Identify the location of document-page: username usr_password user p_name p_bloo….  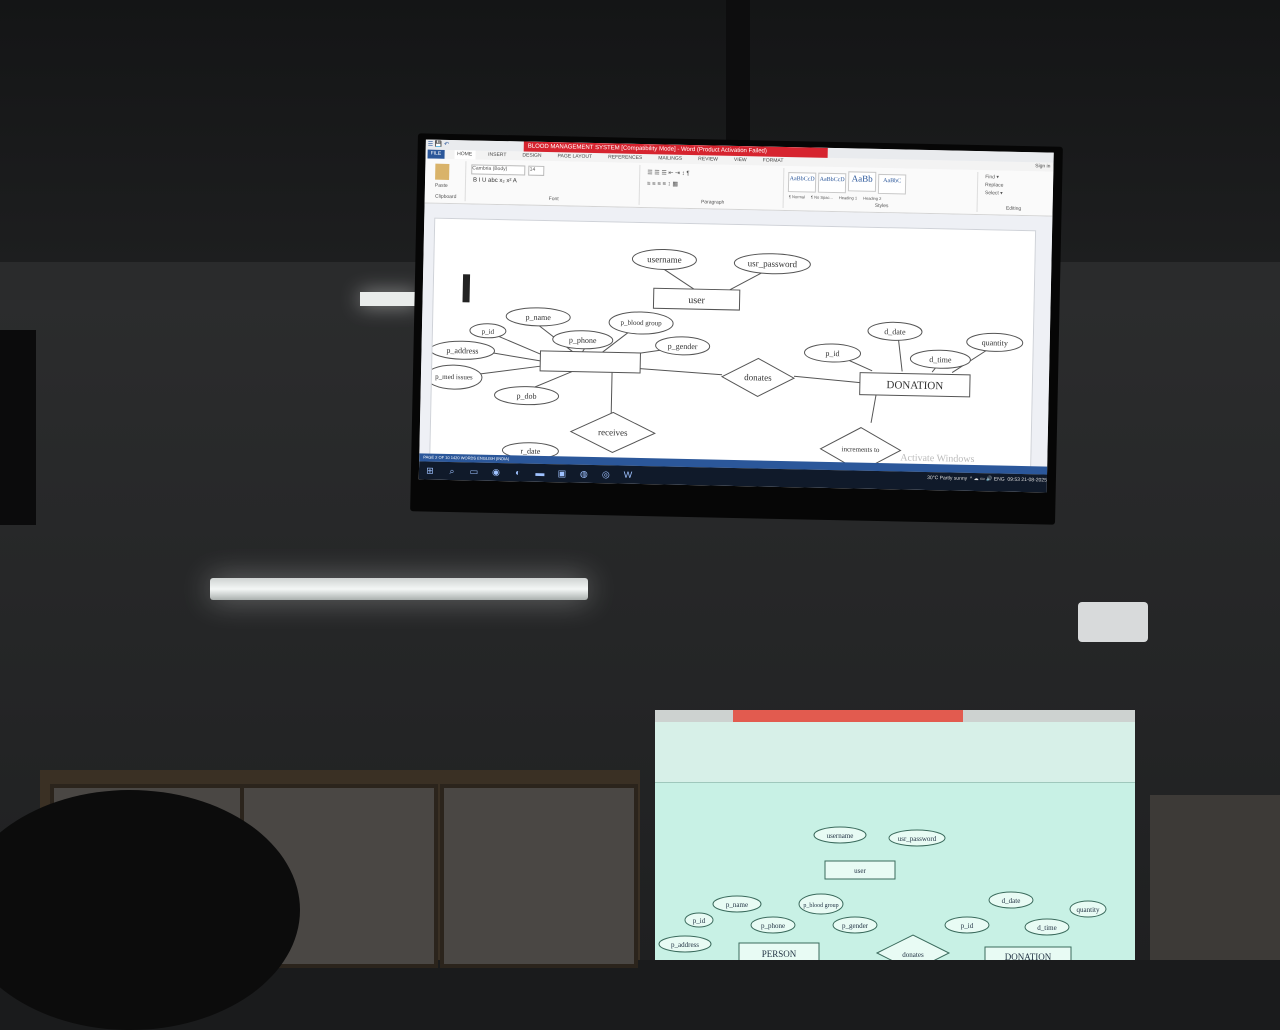
(731, 345).